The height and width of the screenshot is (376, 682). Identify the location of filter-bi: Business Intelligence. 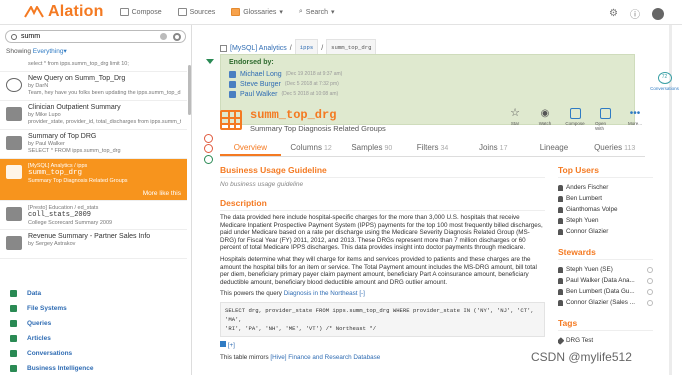
(95, 368).